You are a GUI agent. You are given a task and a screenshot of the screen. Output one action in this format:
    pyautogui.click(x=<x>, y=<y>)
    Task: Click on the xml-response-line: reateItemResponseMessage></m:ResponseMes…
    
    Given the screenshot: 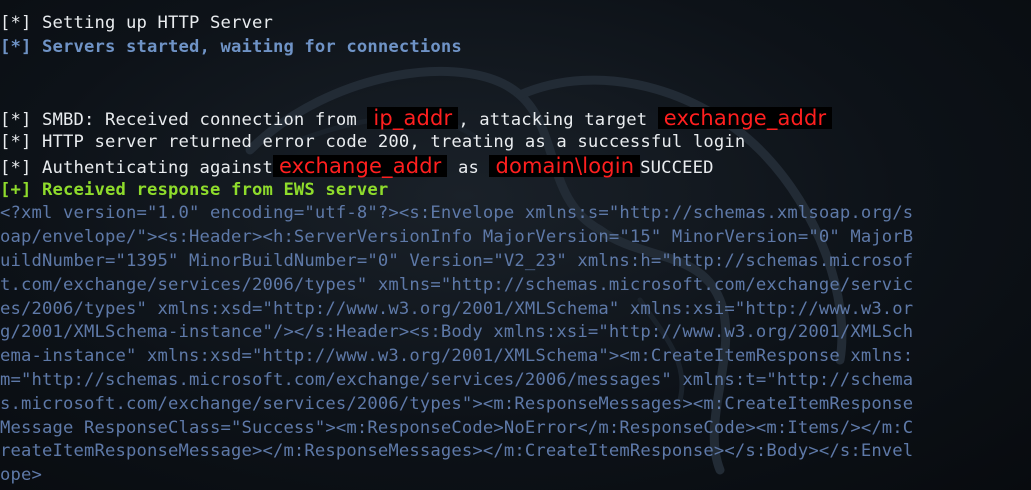 What is the action you would take?
    pyautogui.click(x=457, y=451)
    